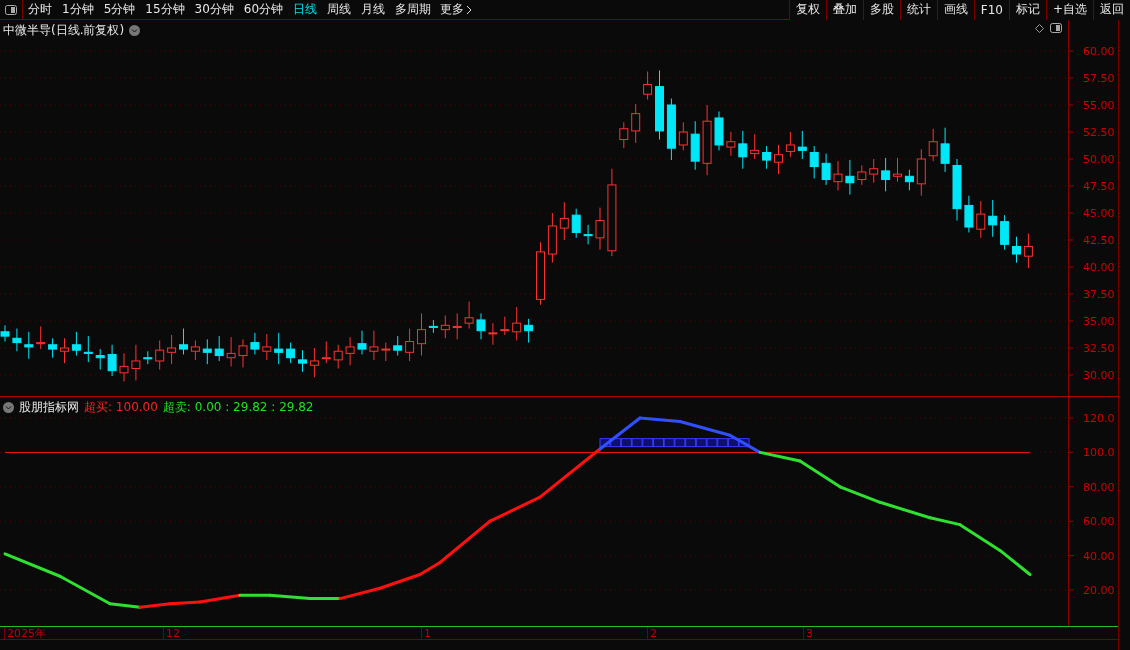 The image size is (1130, 650). Describe the element at coordinates (305, 9) in the screenshot. I see `period-tab: 日线` at that location.